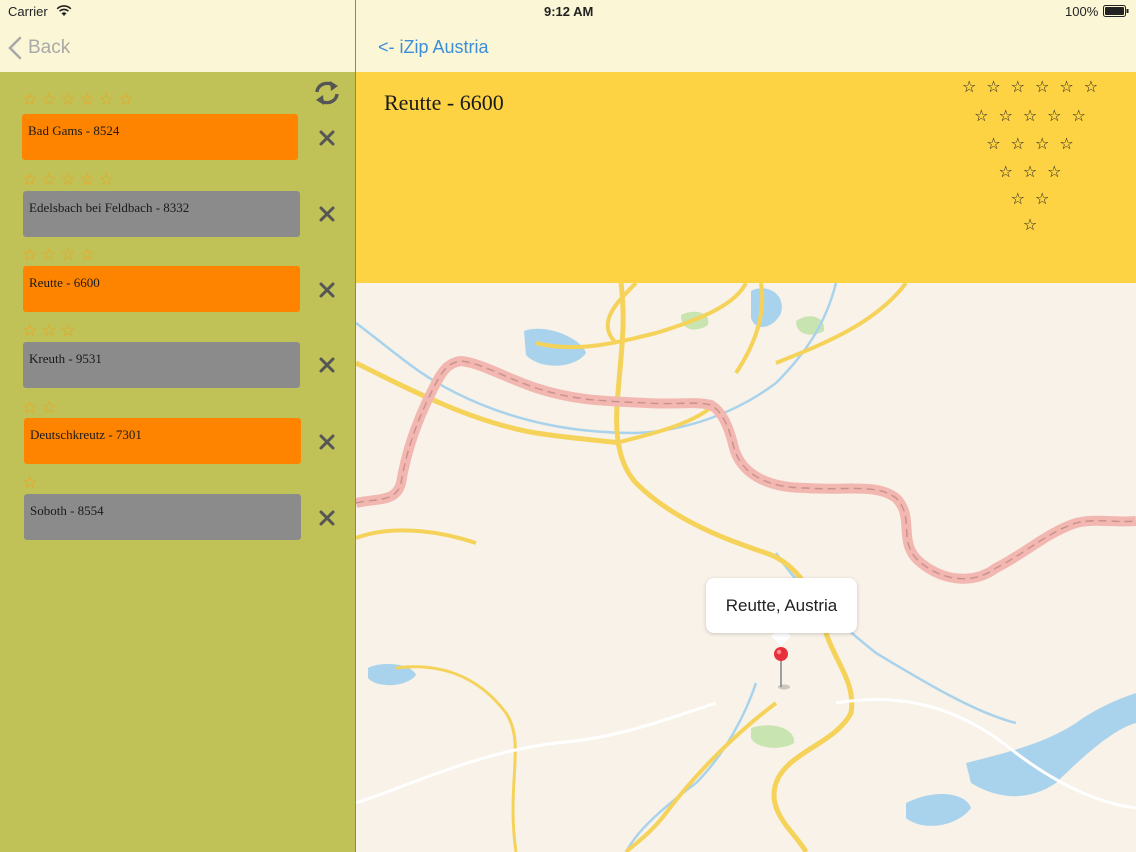 The width and height of the screenshot is (1136, 852). Describe the element at coordinates (781, 605) in the screenshot. I see `location-callout: Reutte, Austria` at that location.